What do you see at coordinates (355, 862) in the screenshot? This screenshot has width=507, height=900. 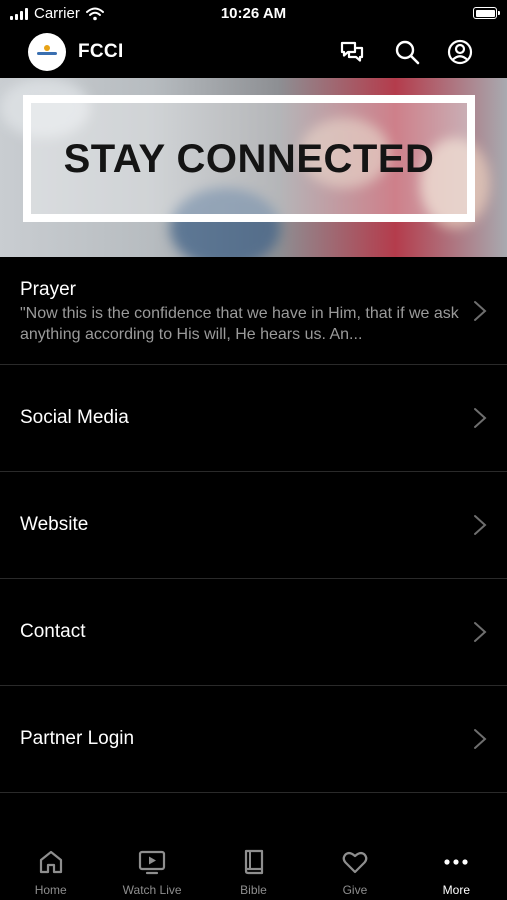 I see `heart-icon` at bounding box center [355, 862].